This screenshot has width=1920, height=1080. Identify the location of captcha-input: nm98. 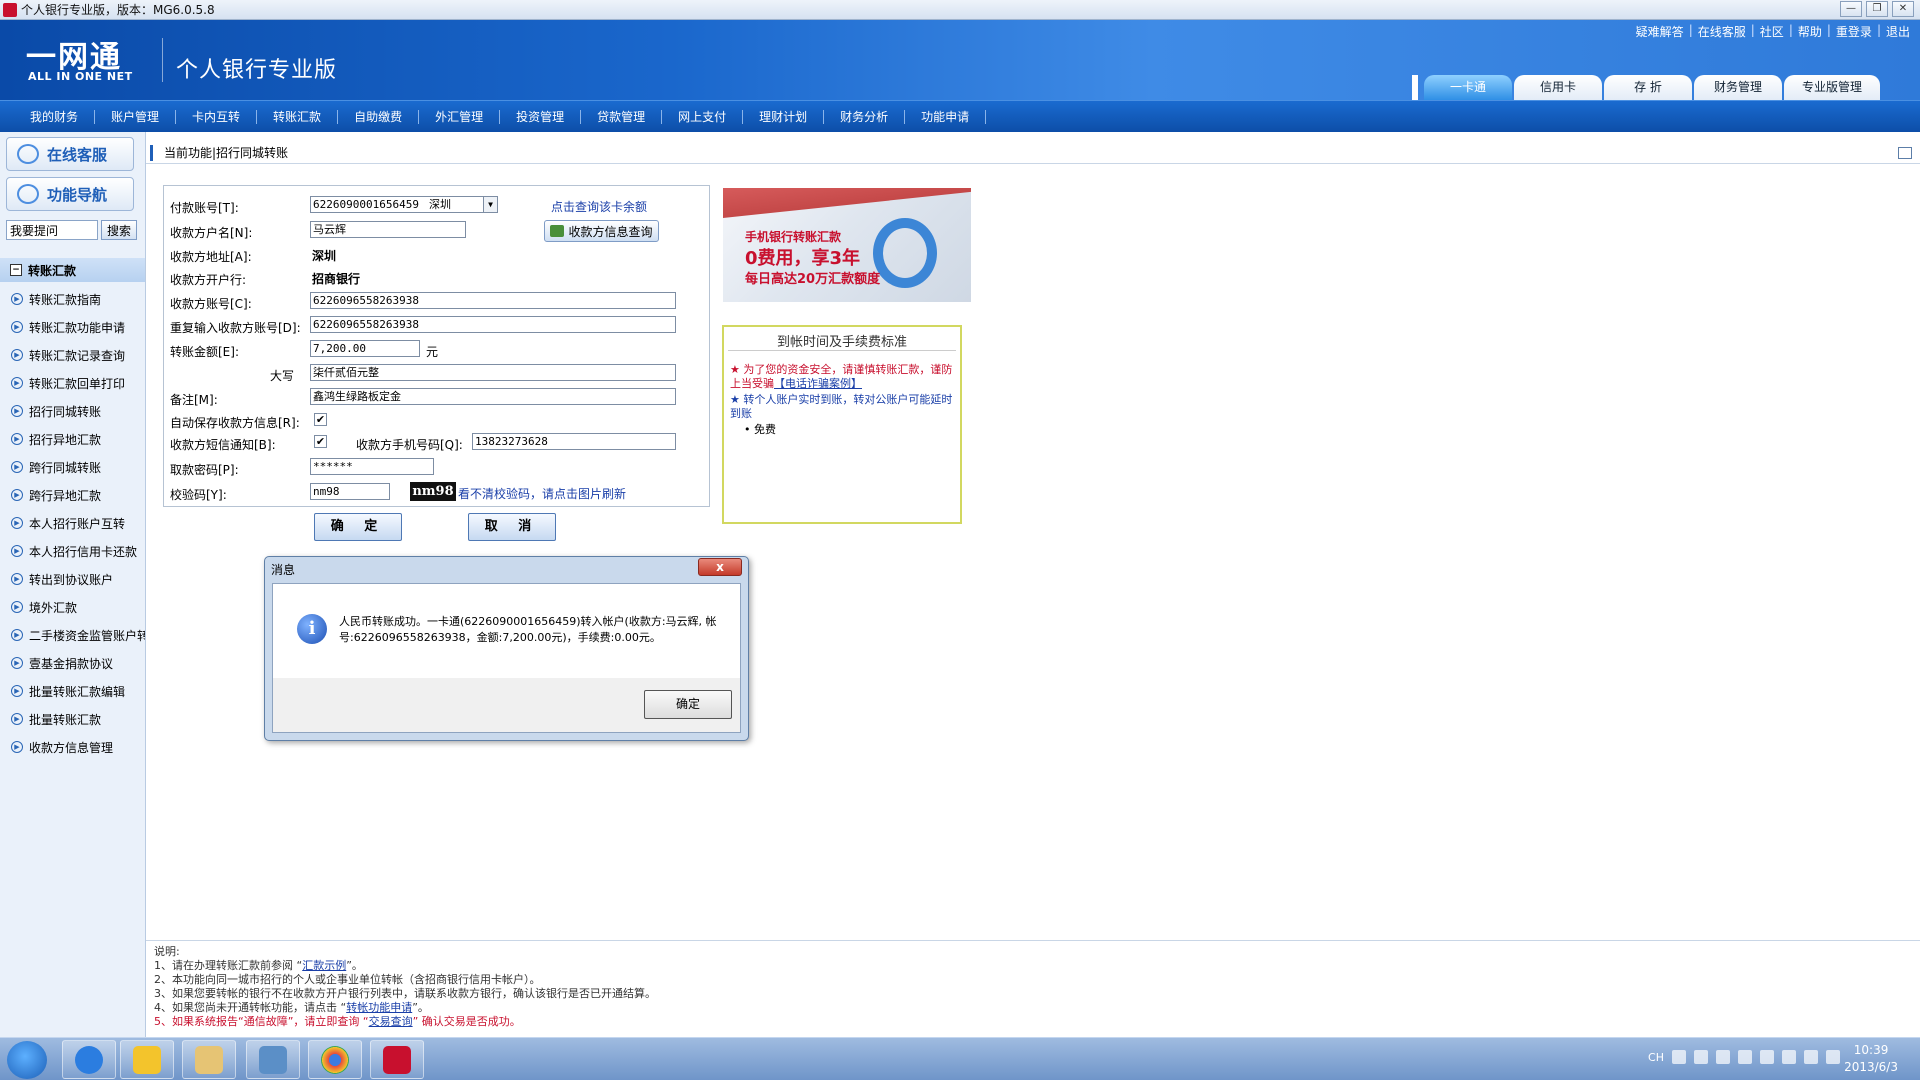
(350, 491).